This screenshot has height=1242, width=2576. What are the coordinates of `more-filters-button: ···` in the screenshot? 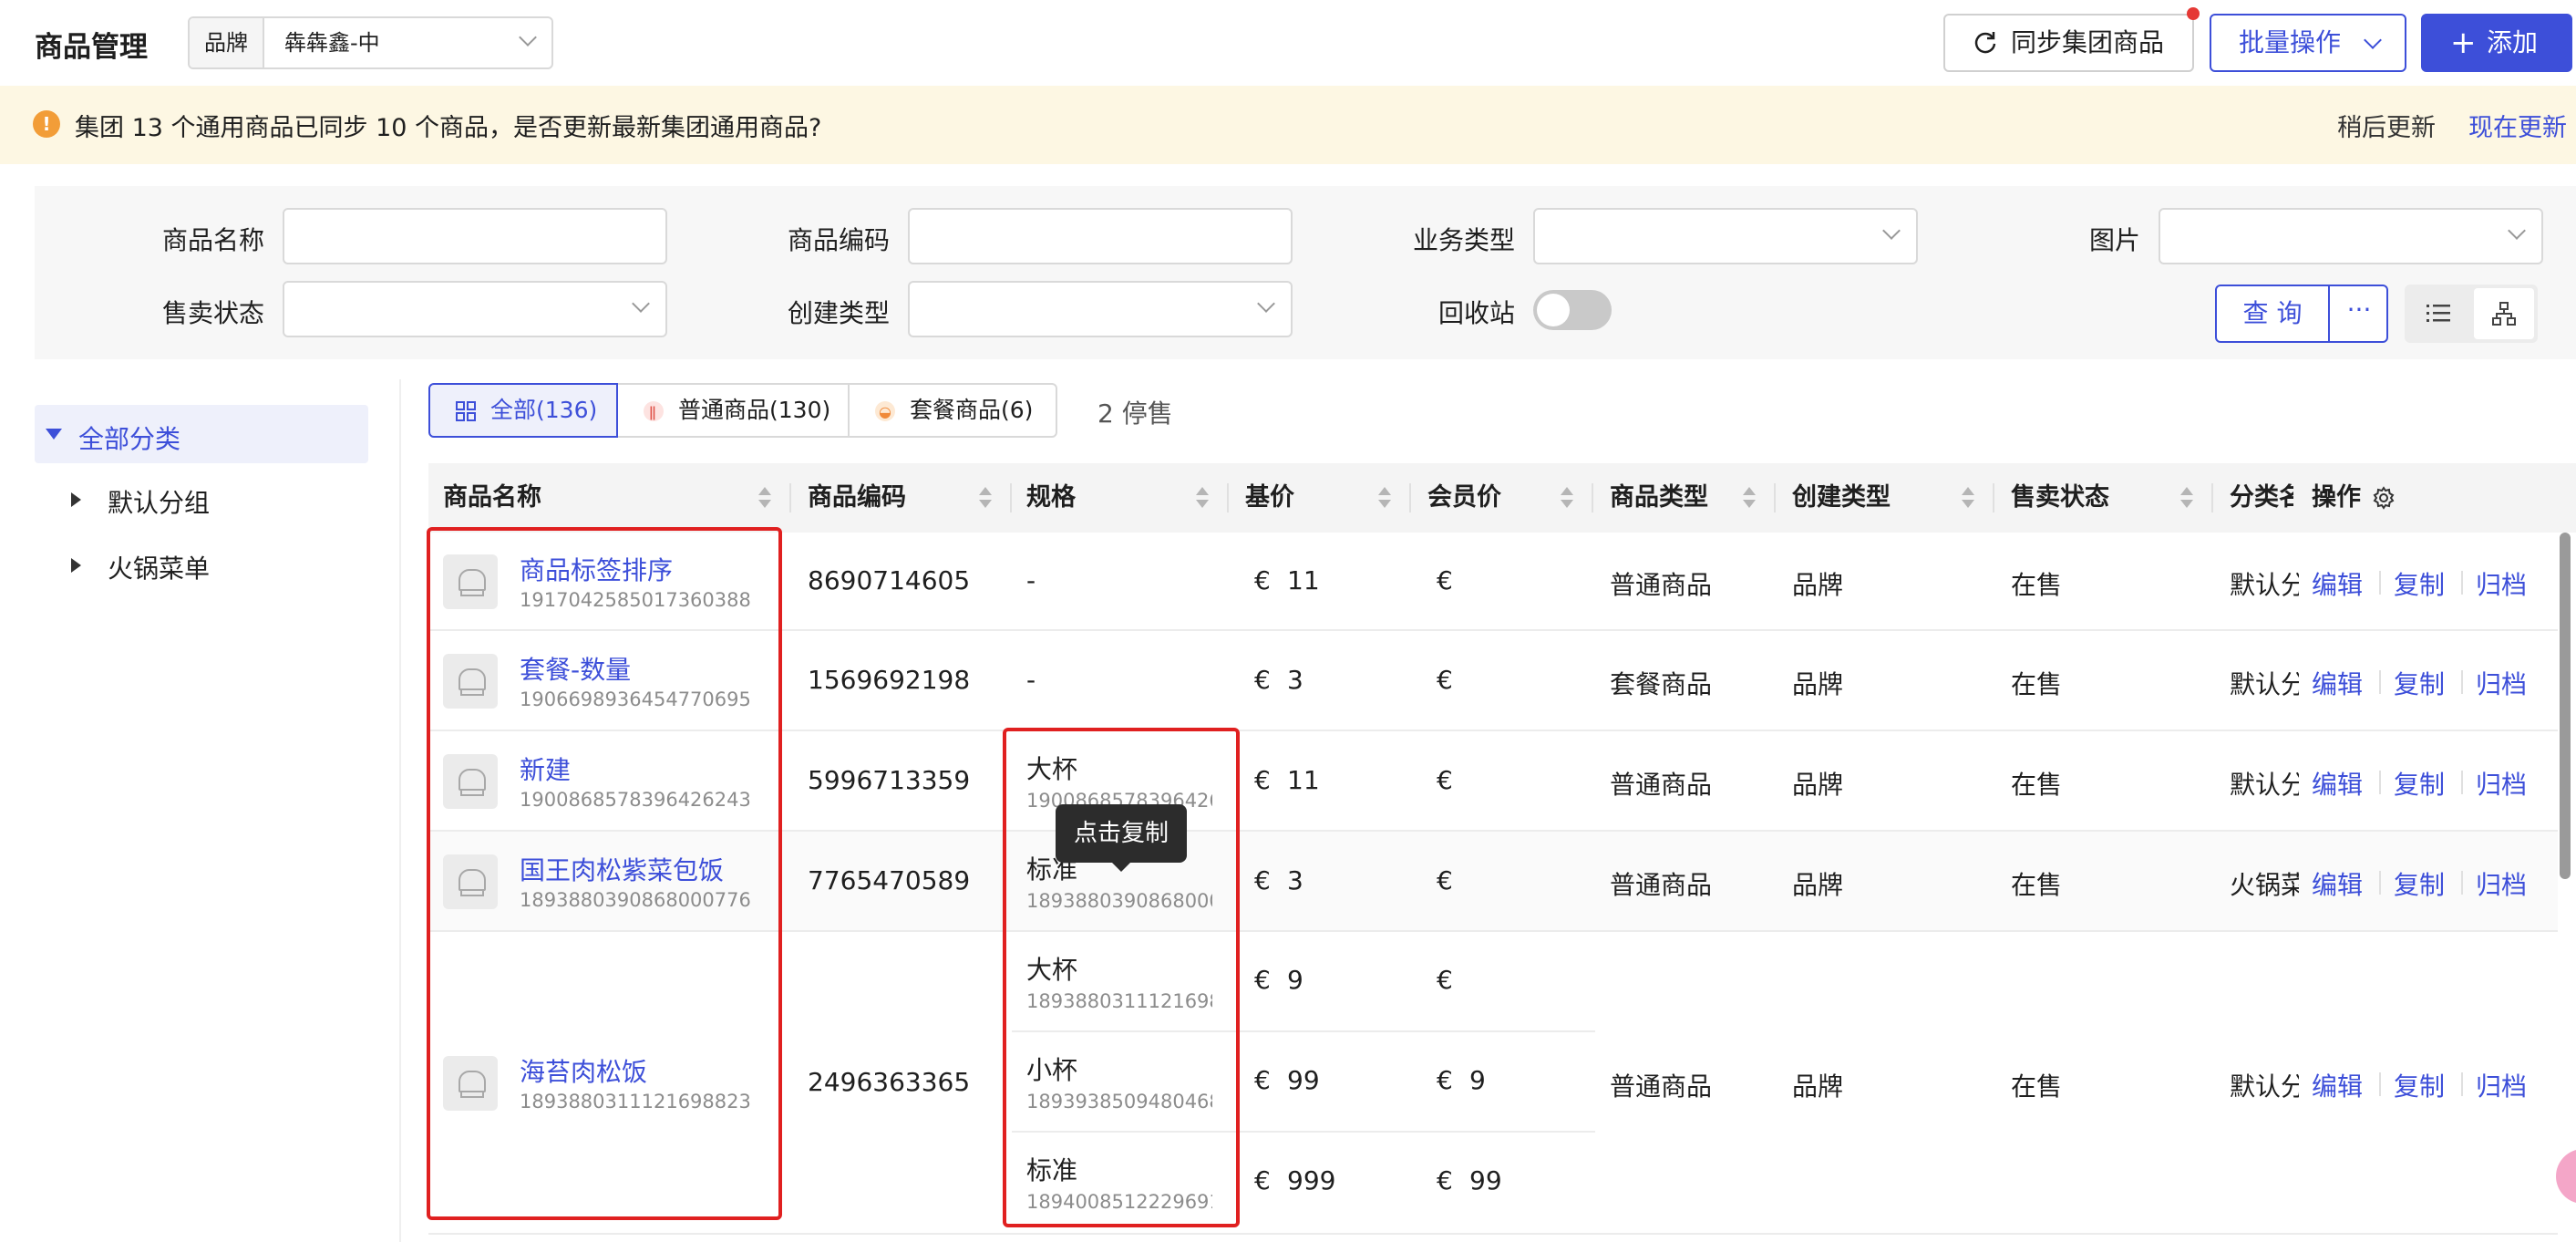 It's located at (2359, 313).